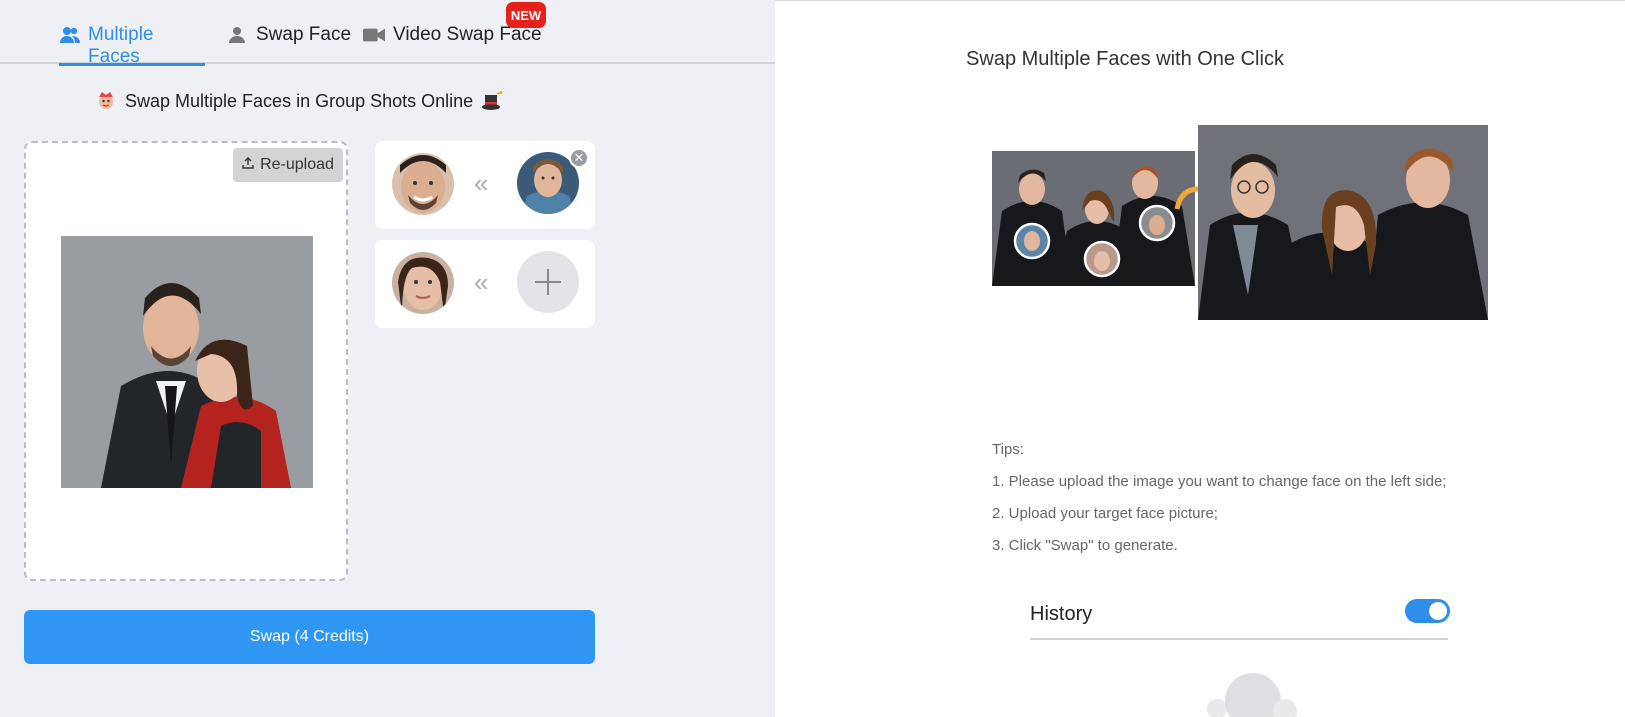  Describe the element at coordinates (1427, 611) in the screenshot. I see `history-toggle` at that location.